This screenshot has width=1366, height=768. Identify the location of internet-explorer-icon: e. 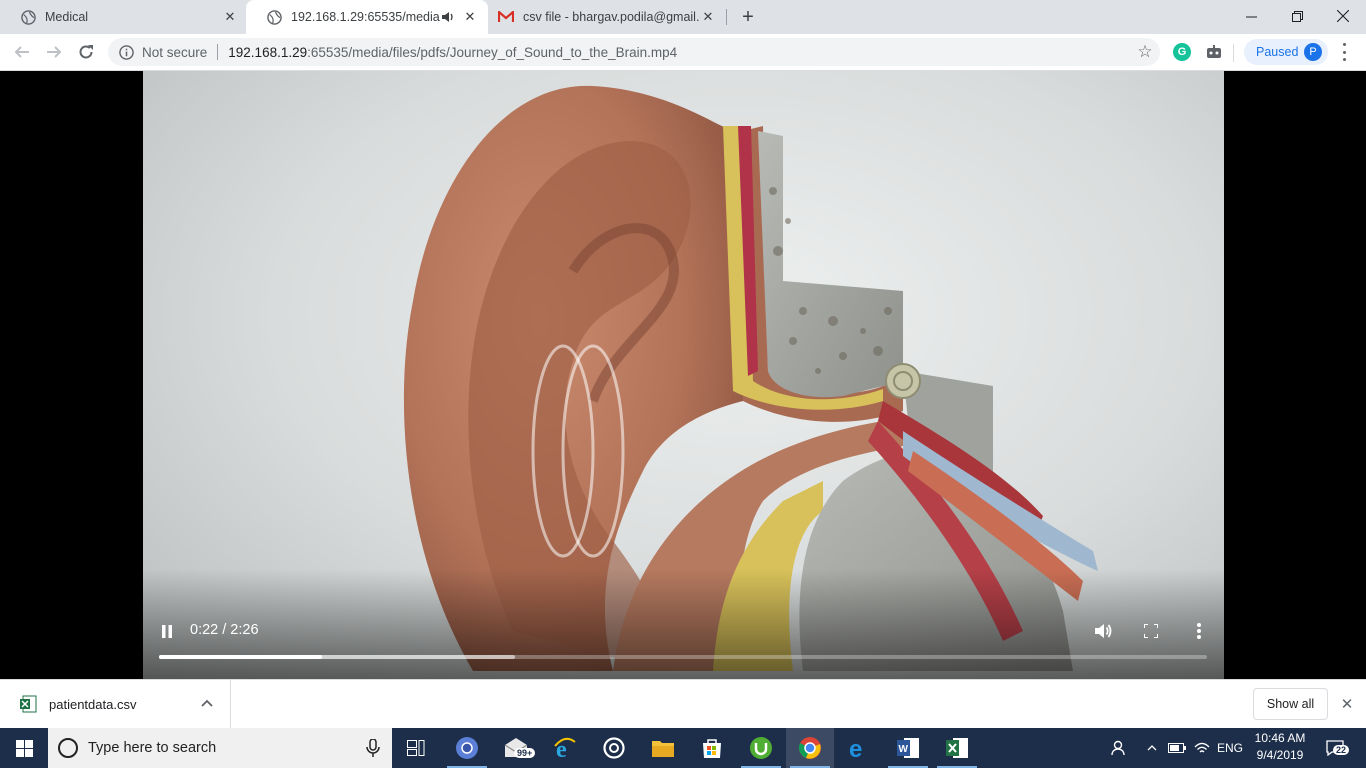
(565, 748).